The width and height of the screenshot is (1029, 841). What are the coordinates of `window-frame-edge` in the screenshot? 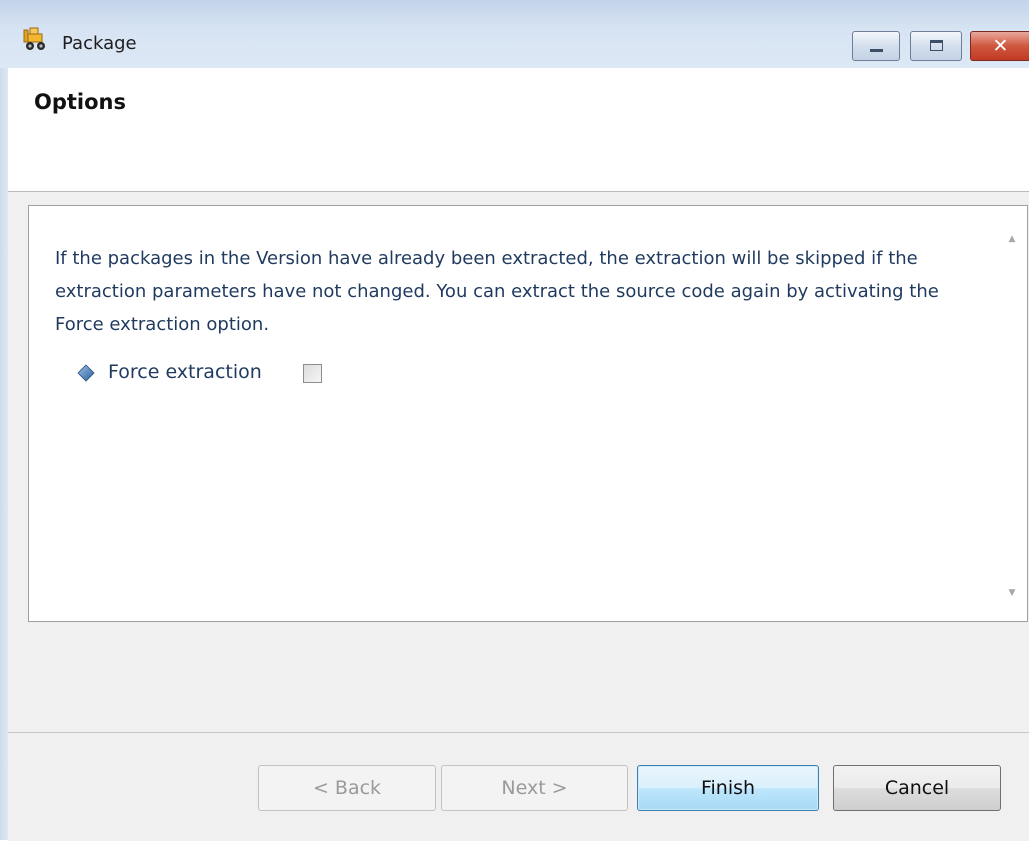 It's located at (4, 420).